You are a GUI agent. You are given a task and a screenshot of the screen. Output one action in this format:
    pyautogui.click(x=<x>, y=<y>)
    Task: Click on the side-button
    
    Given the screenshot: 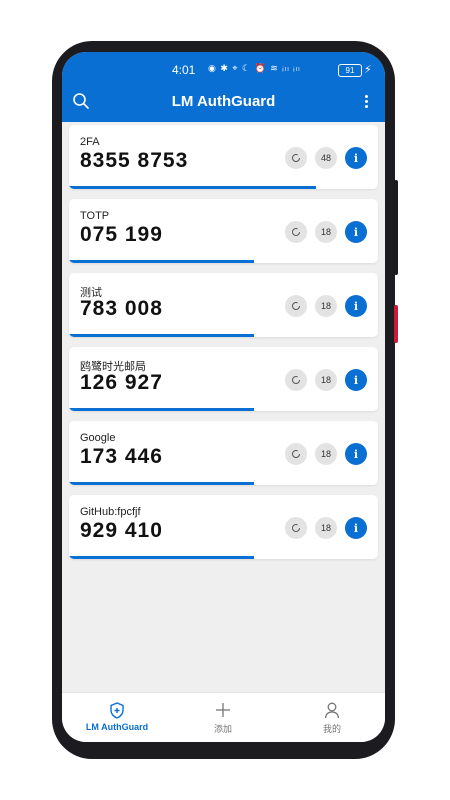 What is the action you would take?
    pyautogui.click(x=396, y=227)
    